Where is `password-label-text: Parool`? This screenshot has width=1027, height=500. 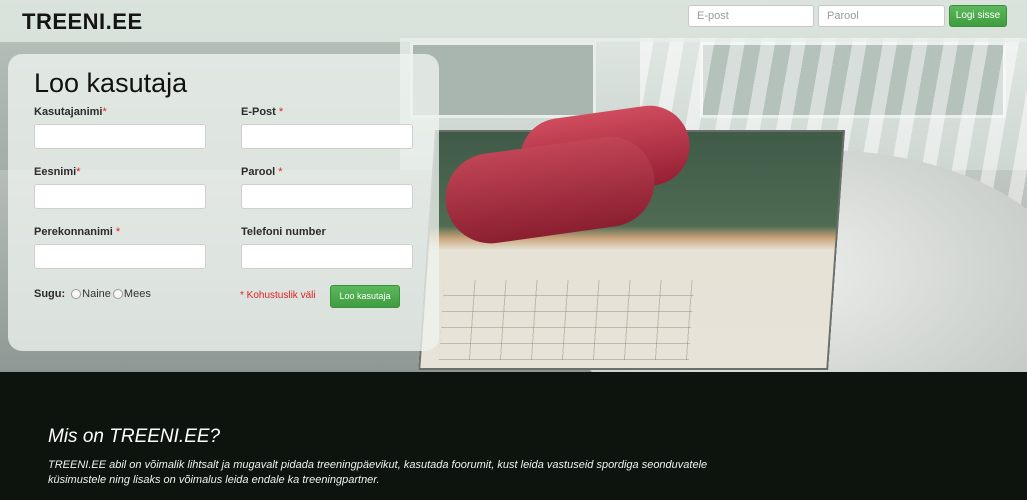 password-label-text: Parool is located at coordinates (260, 172).